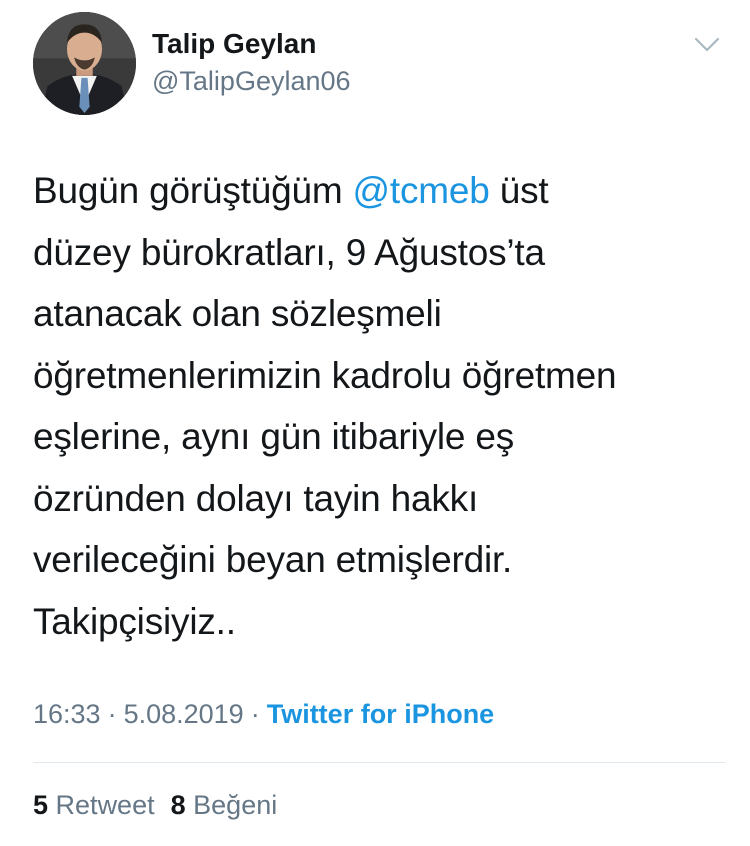  What do you see at coordinates (381, 714) in the screenshot?
I see `tweet-source-link: Twitter for iPhone` at bounding box center [381, 714].